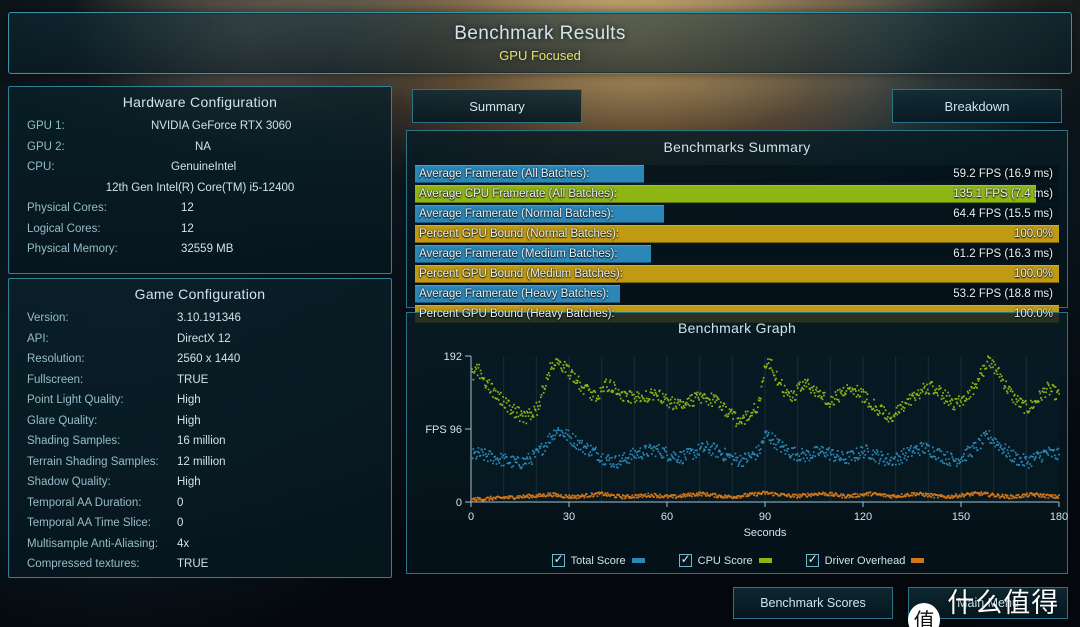 The height and width of the screenshot is (627, 1080). Describe the element at coordinates (443, 430) in the screenshot. I see `y-tick-label: FPS 96` at that location.